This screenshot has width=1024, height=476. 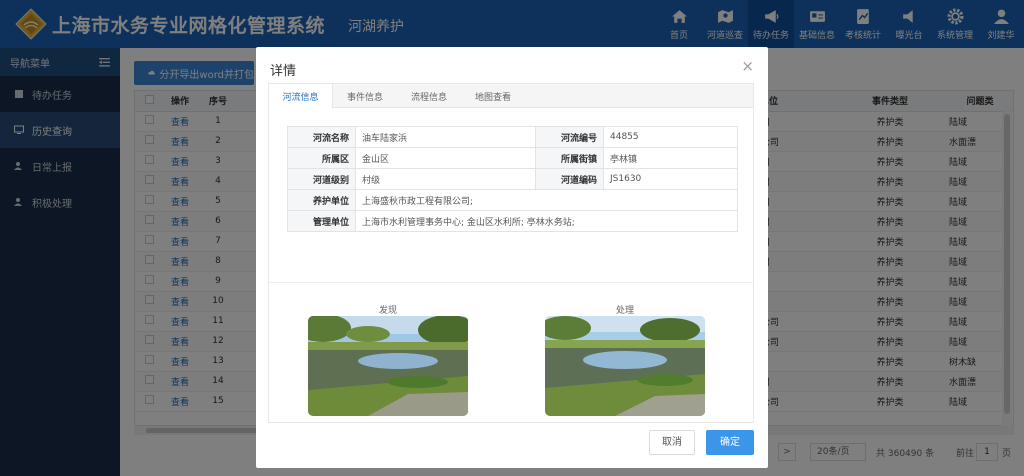 What do you see at coordinates (670, 137) in the screenshot?
I see `river-no-value: 44855` at bounding box center [670, 137].